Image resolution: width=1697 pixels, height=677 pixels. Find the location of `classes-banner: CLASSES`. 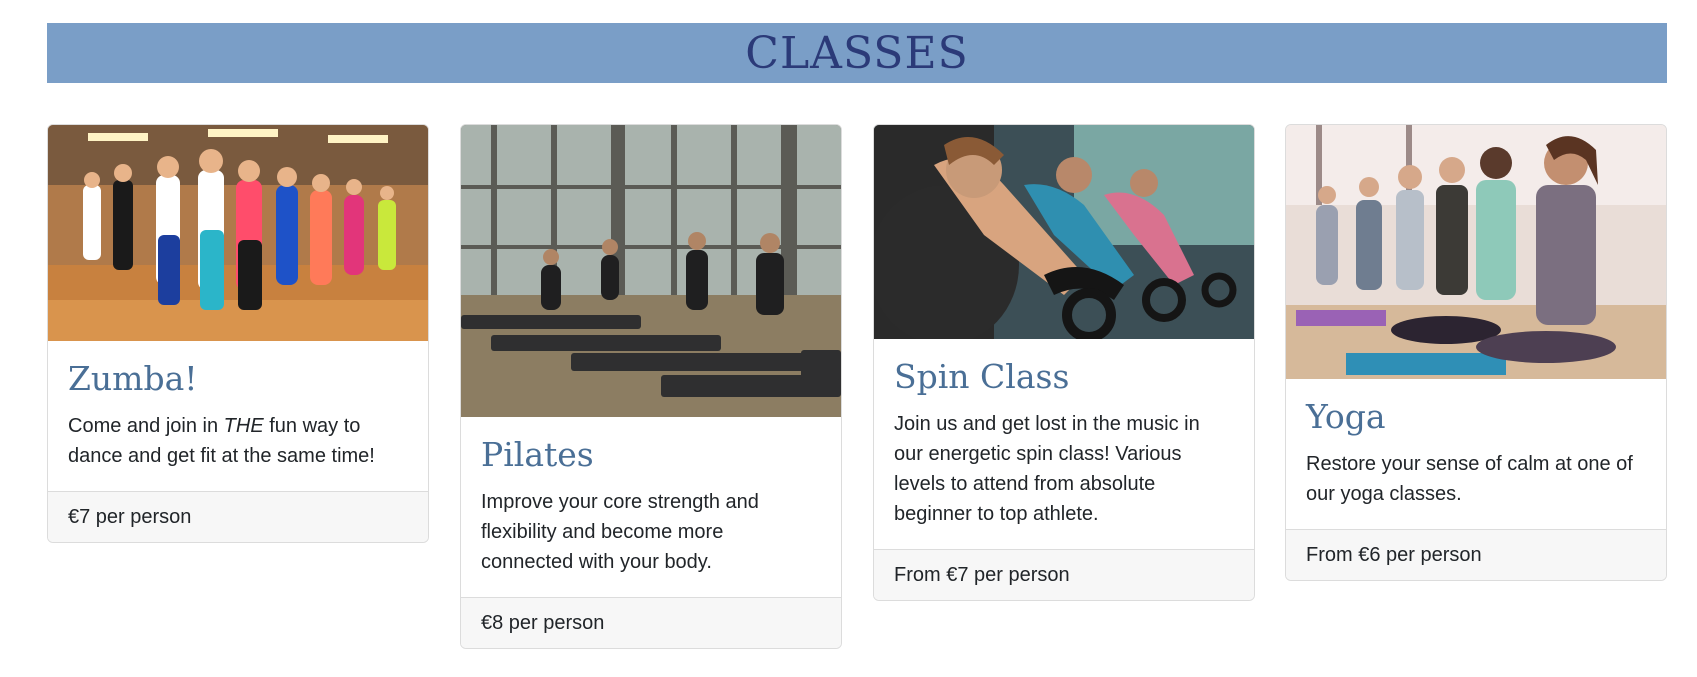

classes-banner: CLASSES is located at coordinates (857, 53).